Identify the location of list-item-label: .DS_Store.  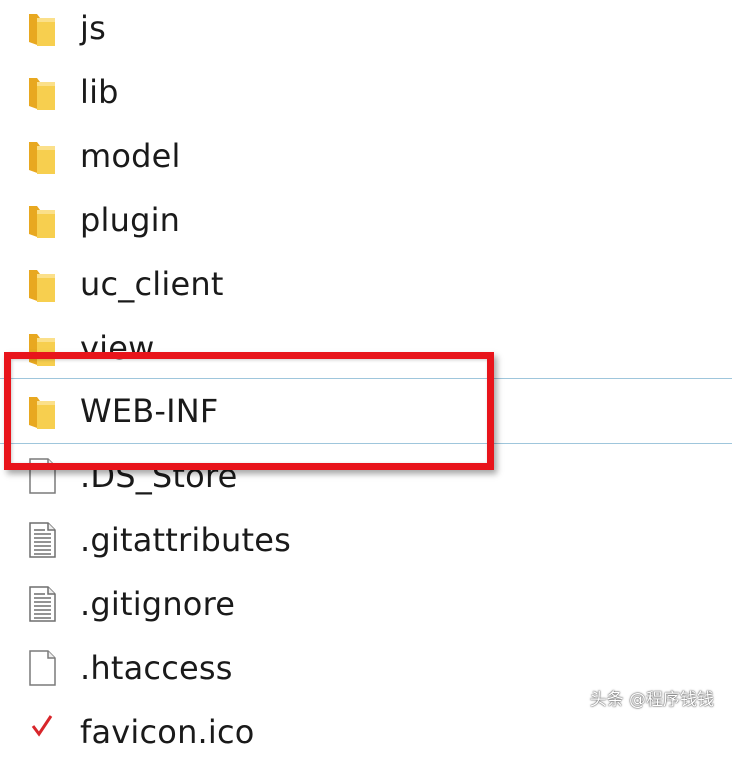
(159, 476).